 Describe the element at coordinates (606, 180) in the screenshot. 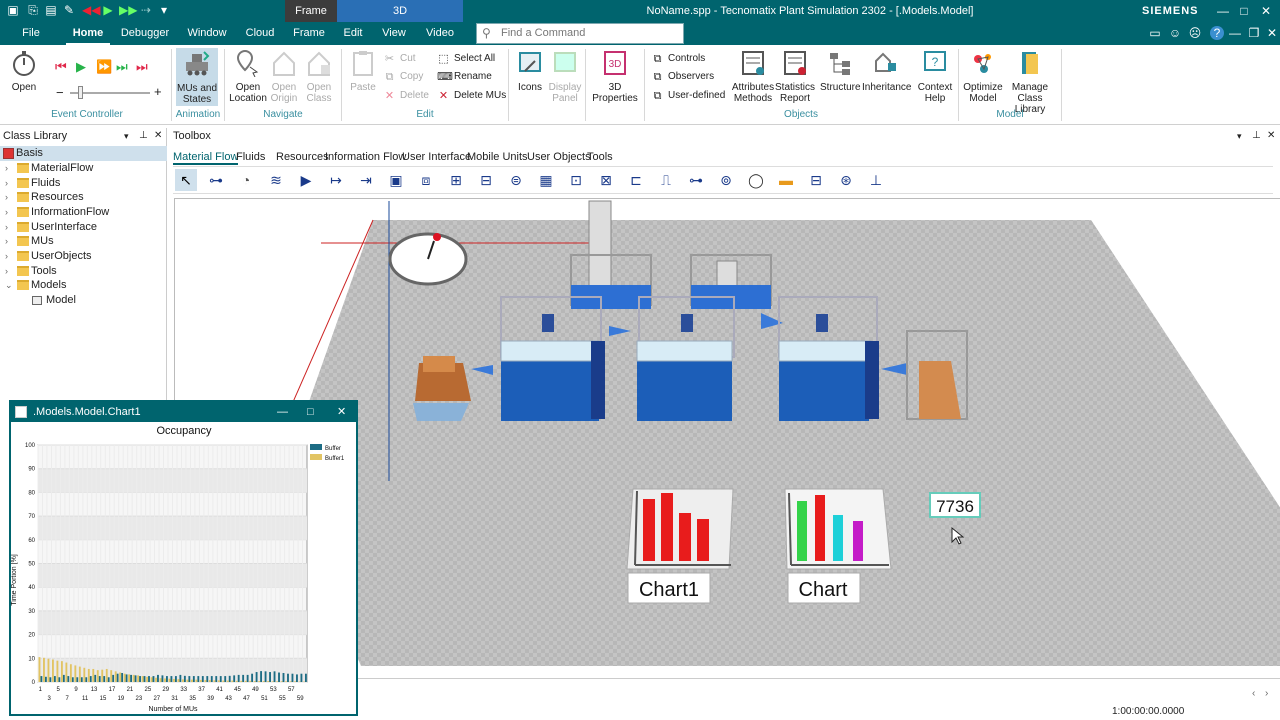

I see `store-tool-icon: ⊠` at that location.